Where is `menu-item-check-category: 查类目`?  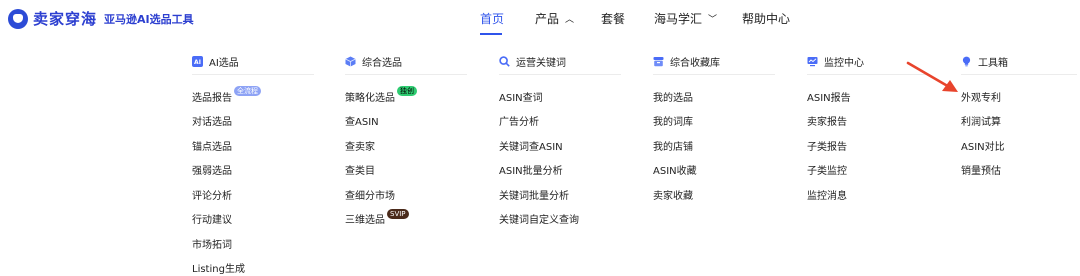
menu-item-check-category: 查类目 is located at coordinates (406, 170).